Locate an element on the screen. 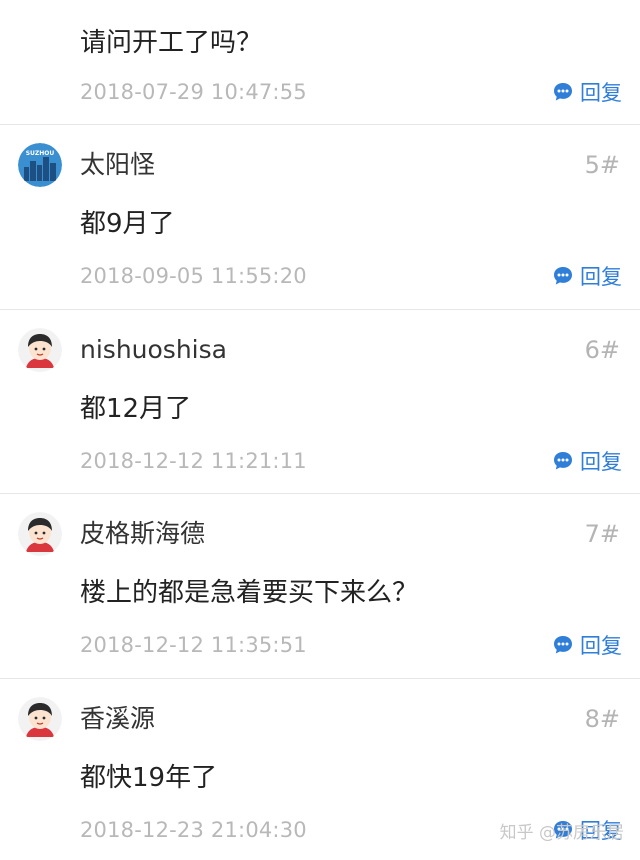 Image resolution: width=640 pixels, height=860 pixels. floor-number: 7# is located at coordinates (602, 534).